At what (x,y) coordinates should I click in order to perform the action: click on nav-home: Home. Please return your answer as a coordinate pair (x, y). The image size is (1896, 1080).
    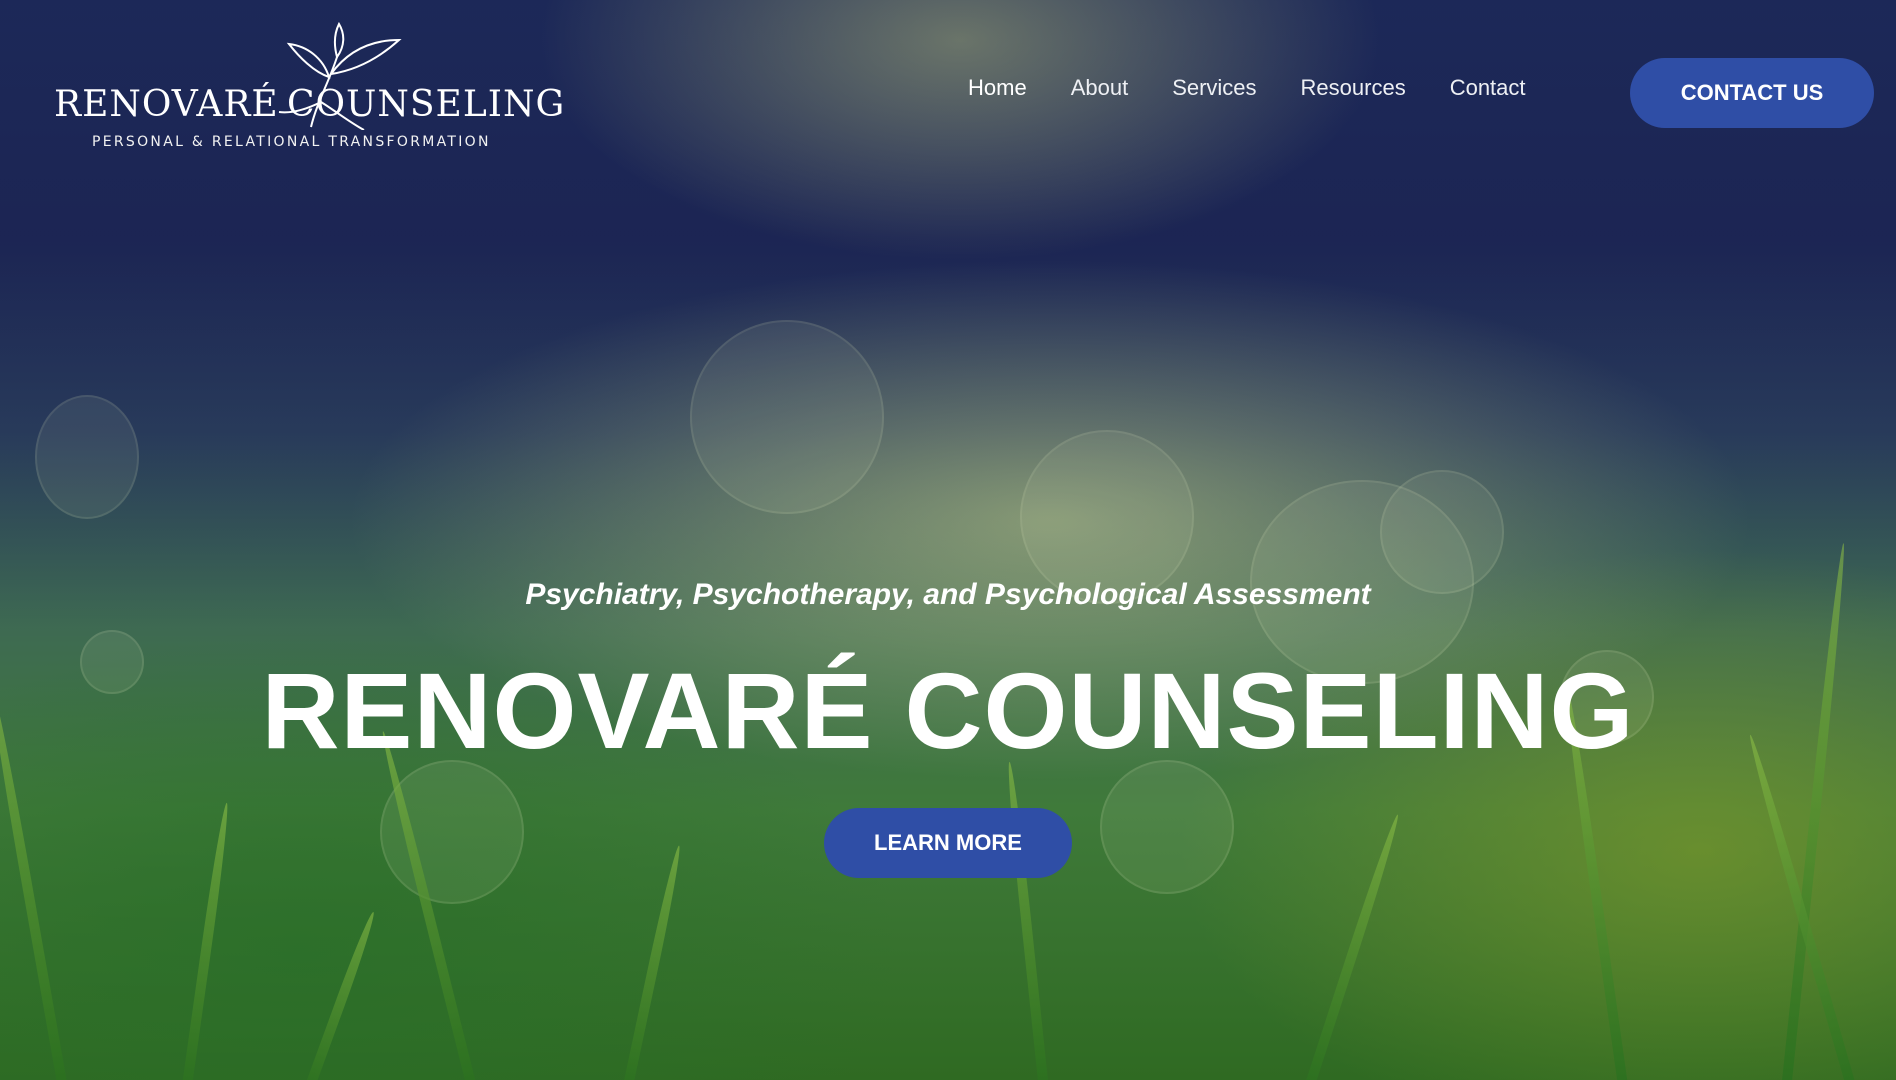
    Looking at the image, I should click on (997, 88).